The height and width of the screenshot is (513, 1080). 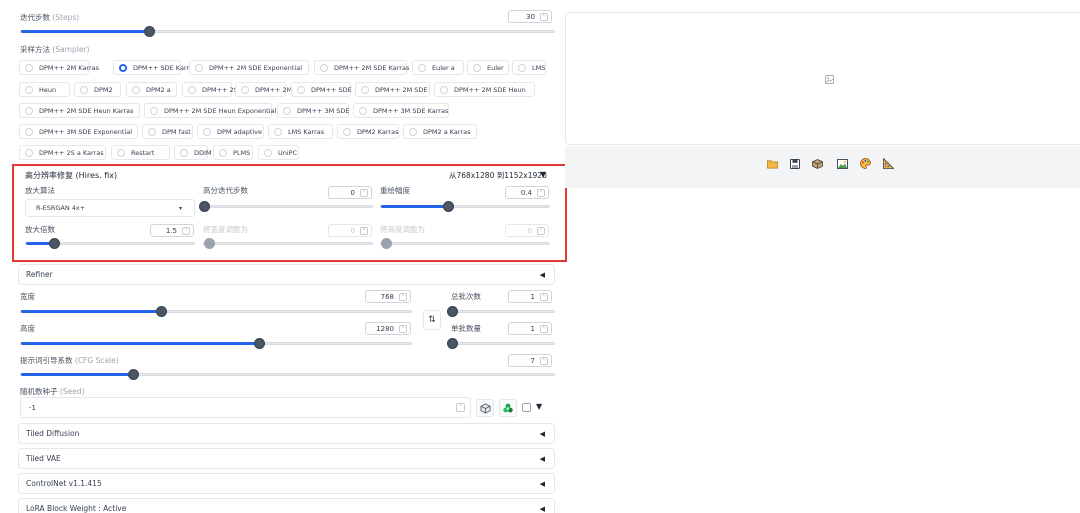 What do you see at coordinates (465, 243) in the screenshot?
I see `resize-height-slider` at bounding box center [465, 243].